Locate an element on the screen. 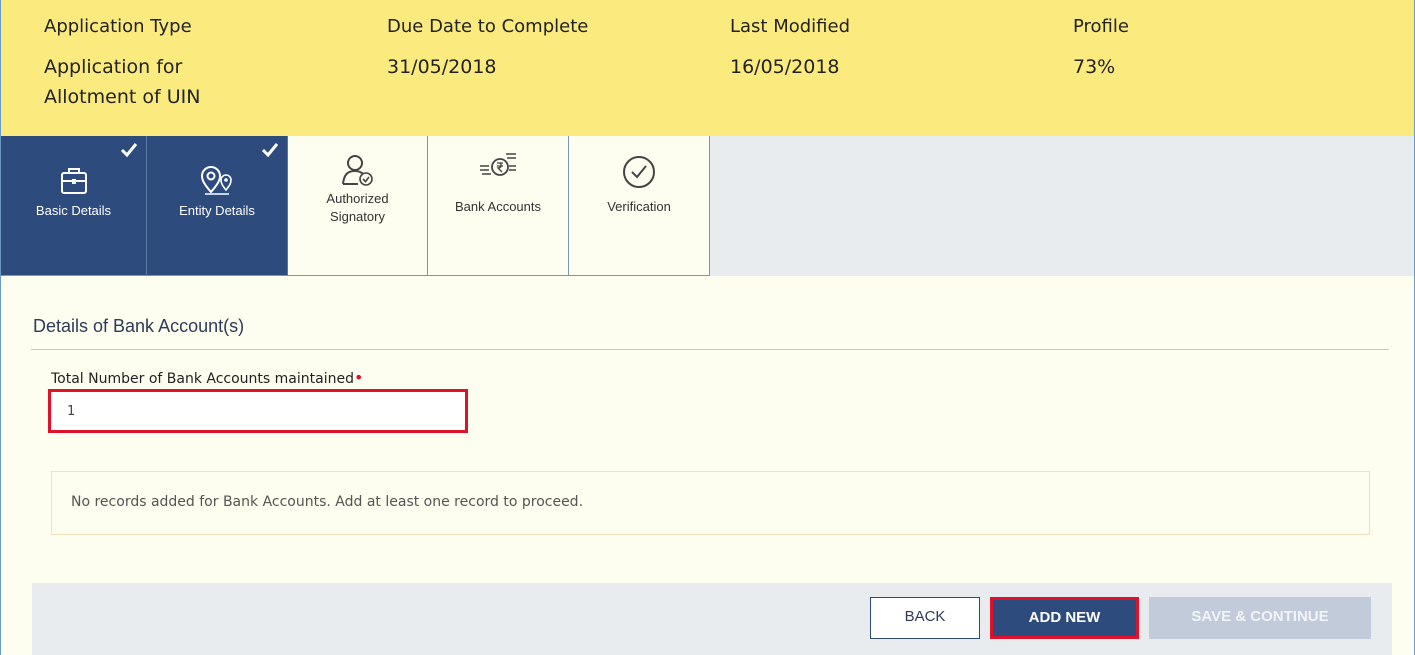  tab-label-line2: Signatory is located at coordinates (357, 216).